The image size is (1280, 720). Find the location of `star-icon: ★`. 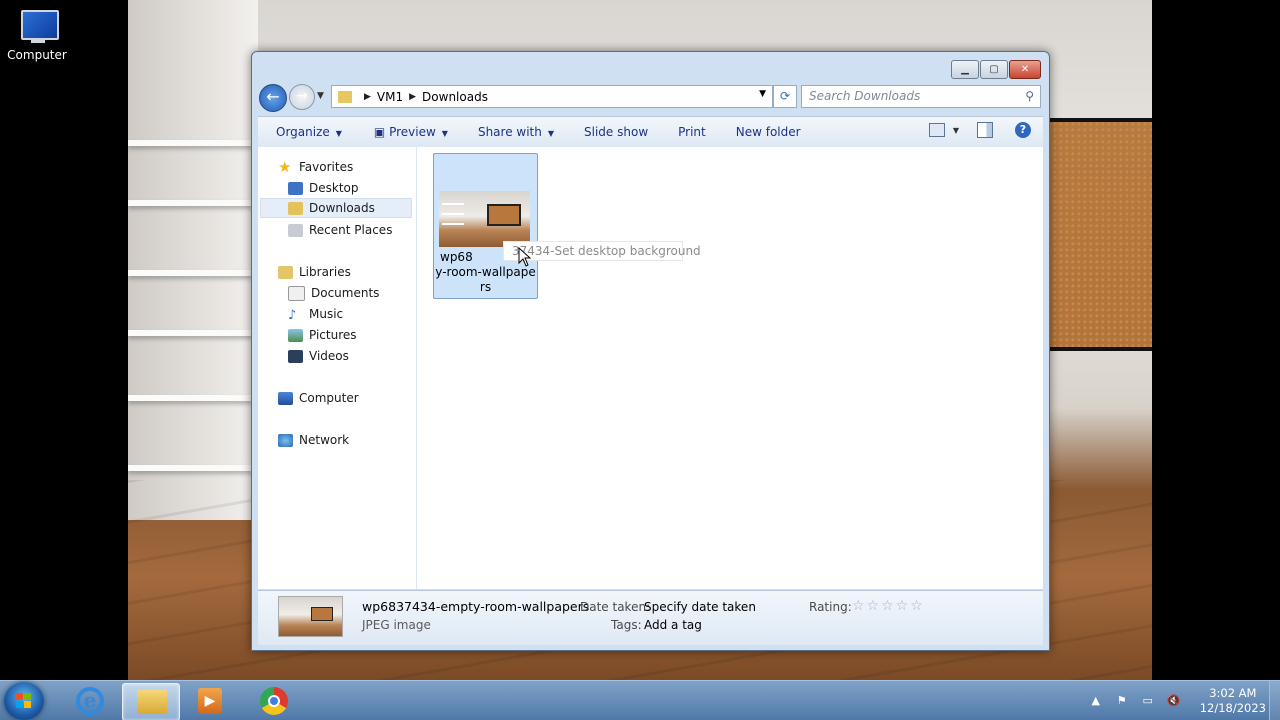

star-icon: ★ is located at coordinates (285, 167).